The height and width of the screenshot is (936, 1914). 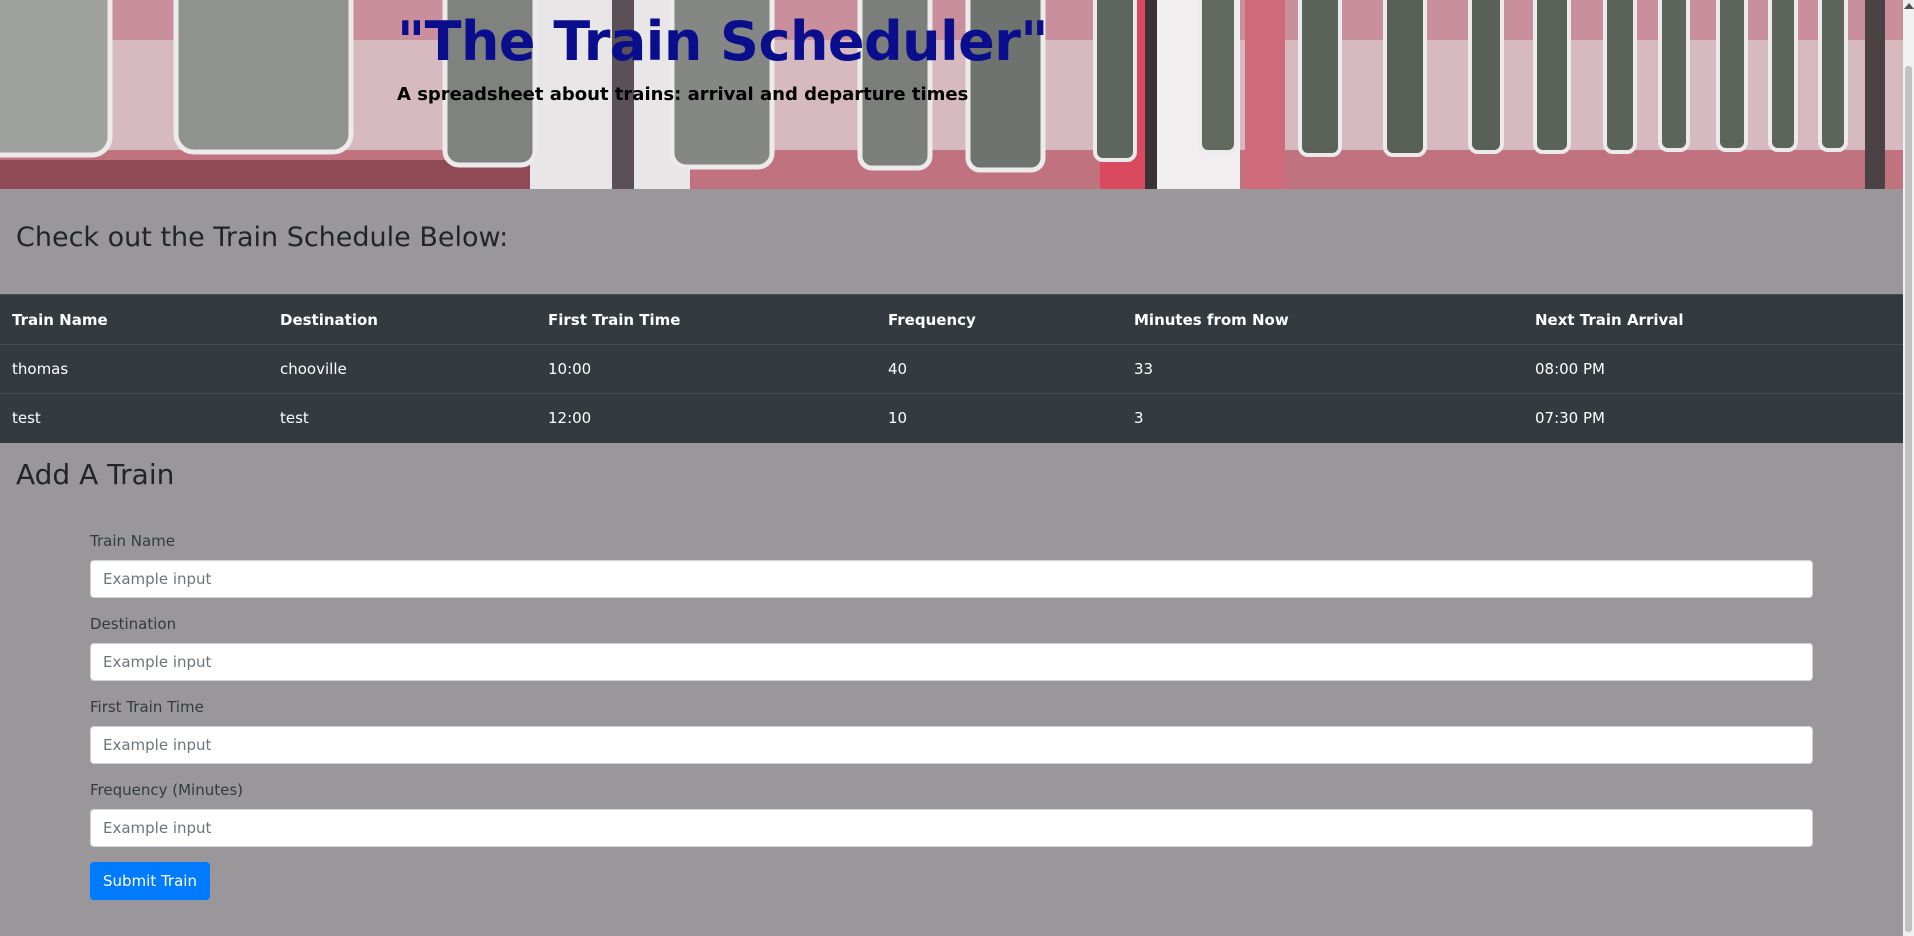 What do you see at coordinates (1713, 369) in the screenshot?
I see `cell-next-train-arrival: 08:00 PM` at bounding box center [1713, 369].